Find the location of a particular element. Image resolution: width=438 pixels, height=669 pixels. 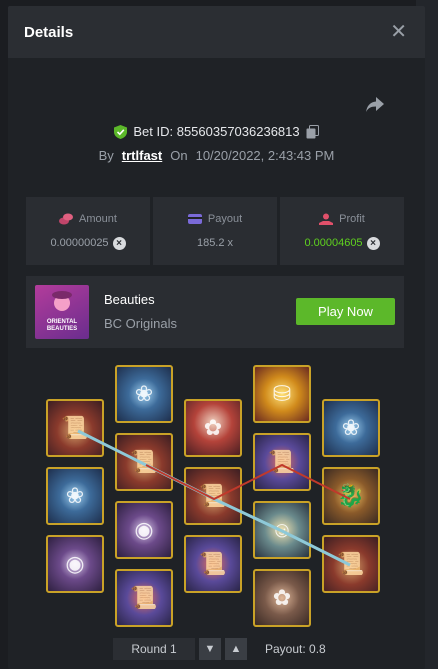

stat-payout: Payout 185.2 x is located at coordinates (215, 231).